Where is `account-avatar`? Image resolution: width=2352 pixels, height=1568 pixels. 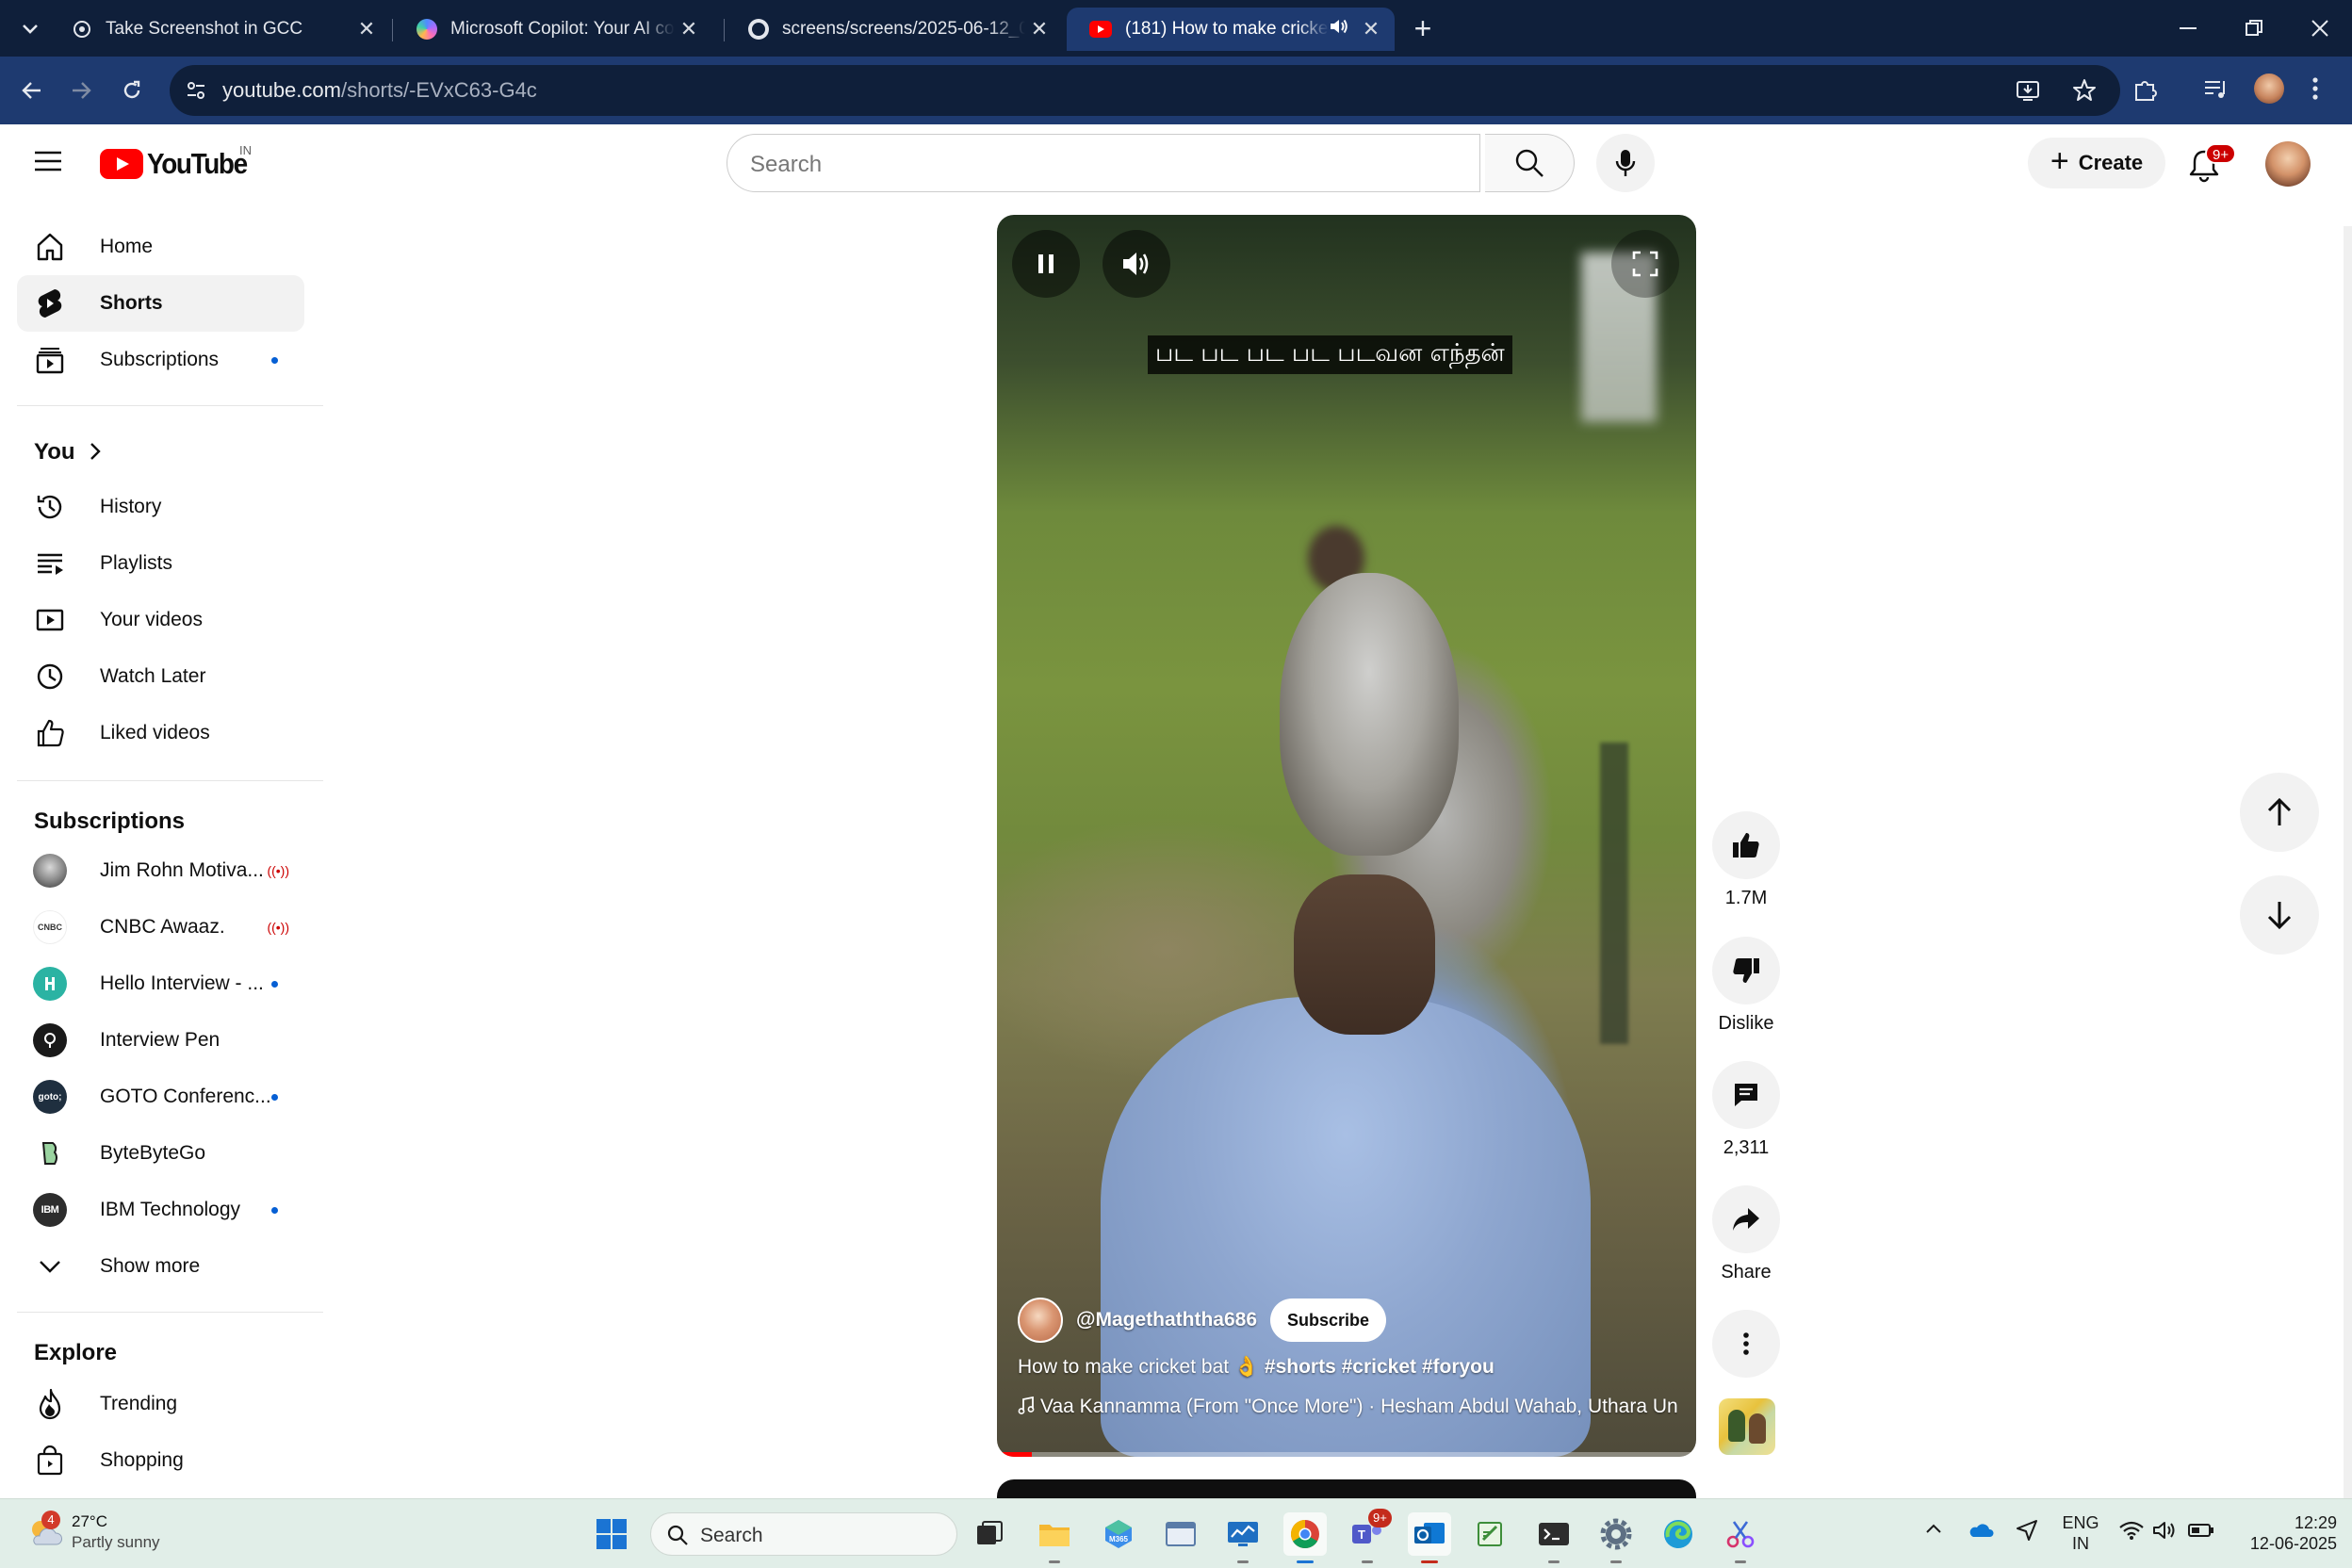
account-avatar is located at coordinates (2288, 164).